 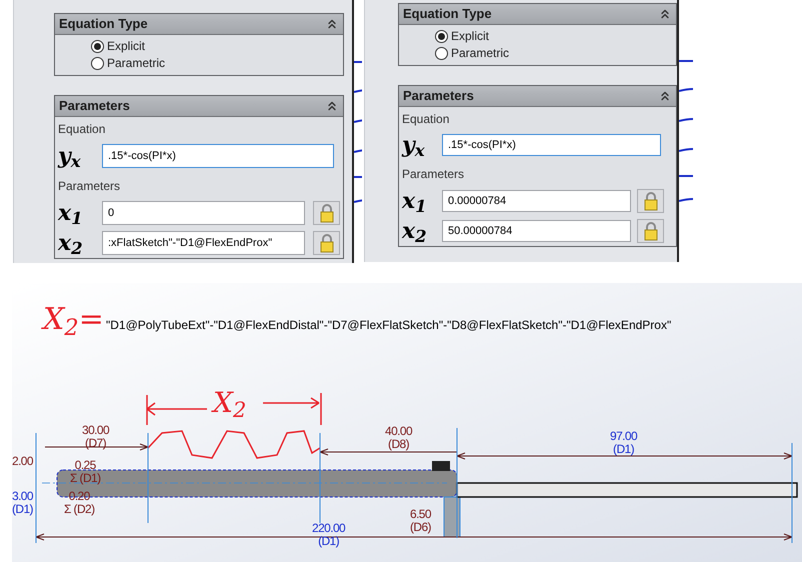 What do you see at coordinates (536, 201) in the screenshot?
I see `parameter-field: 0.00000784` at bounding box center [536, 201].